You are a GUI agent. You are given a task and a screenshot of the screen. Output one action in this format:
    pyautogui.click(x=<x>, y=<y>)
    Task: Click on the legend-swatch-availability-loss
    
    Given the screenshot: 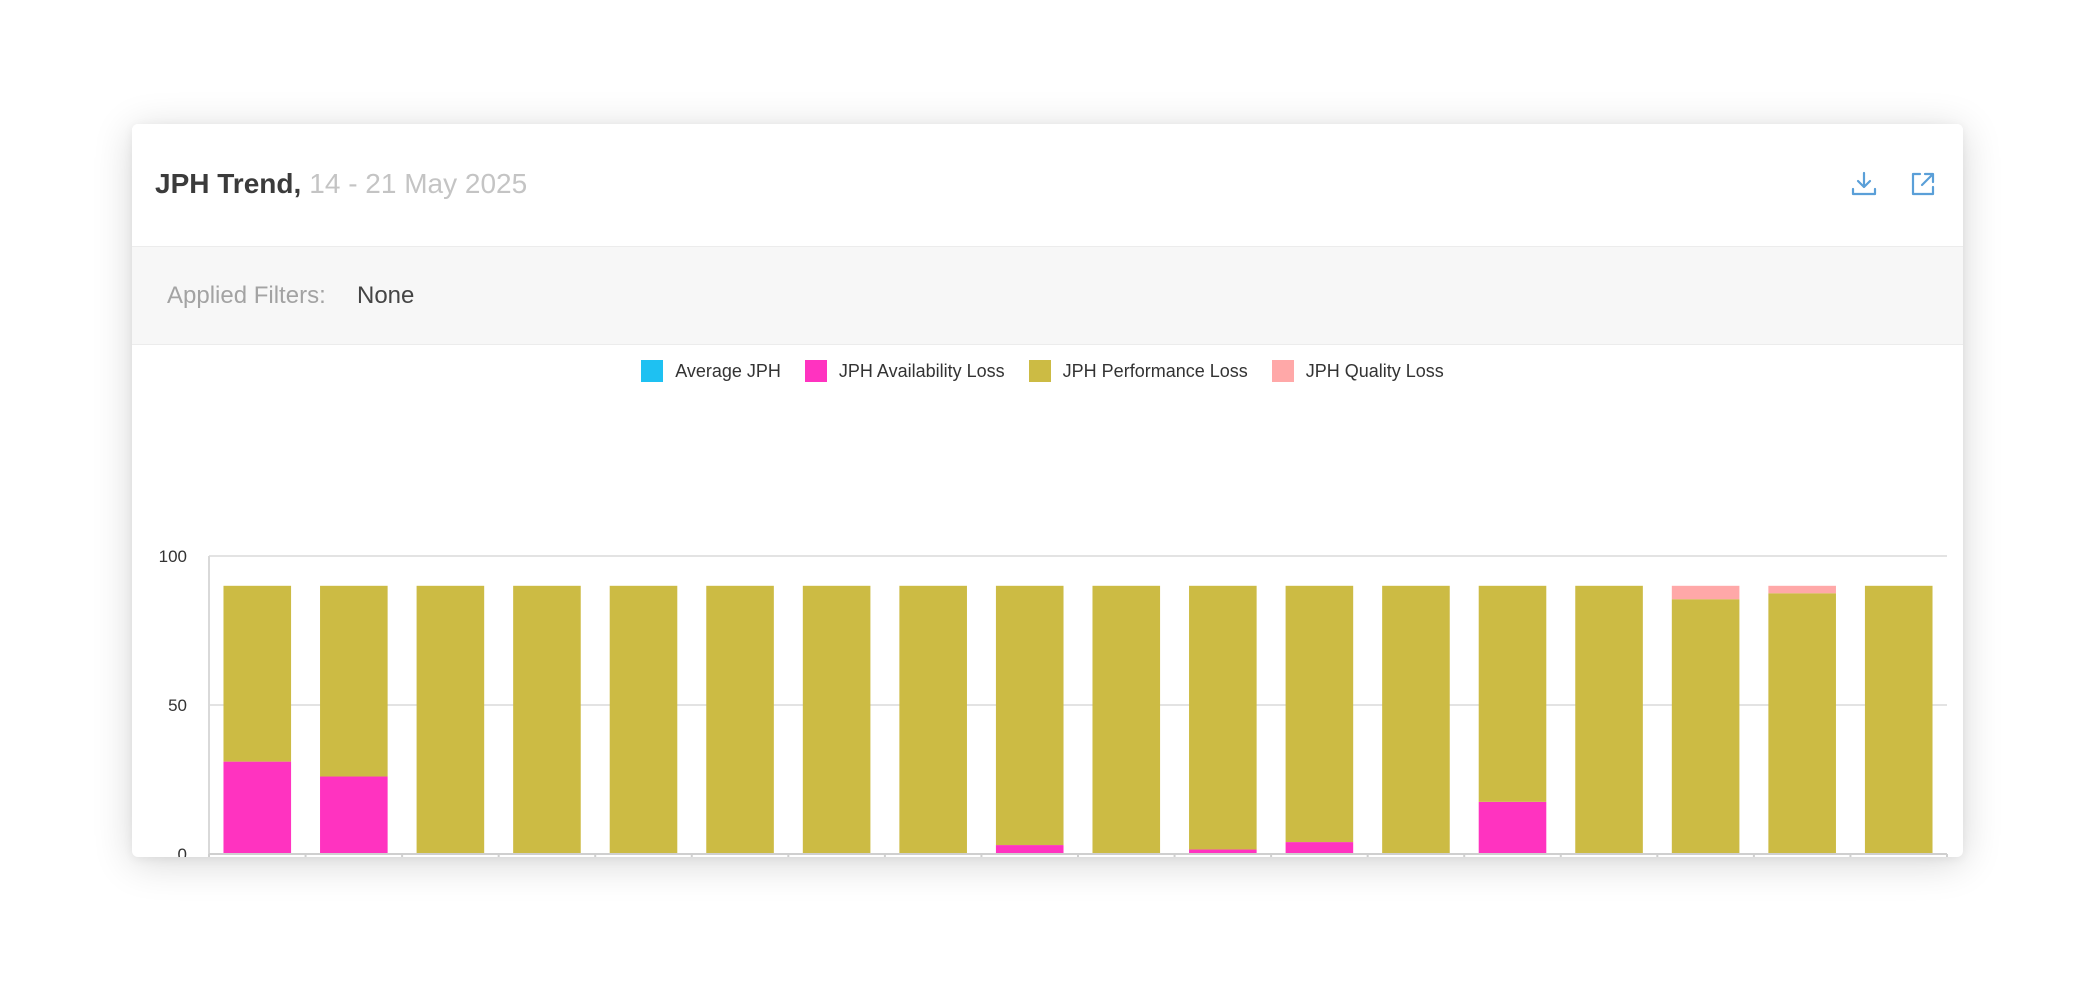 What is the action you would take?
    pyautogui.click(x=815, y=371)
    